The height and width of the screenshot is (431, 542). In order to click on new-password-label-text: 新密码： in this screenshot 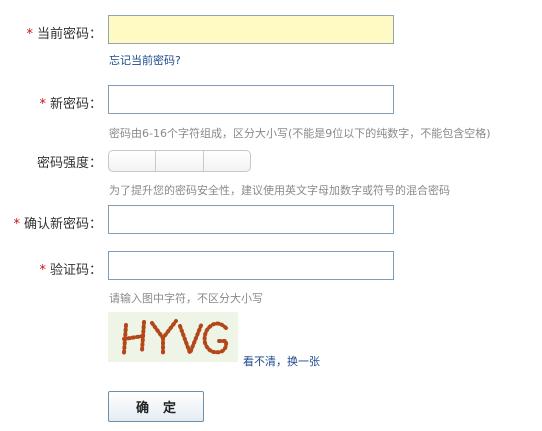, I will do `click(75, 104)`.